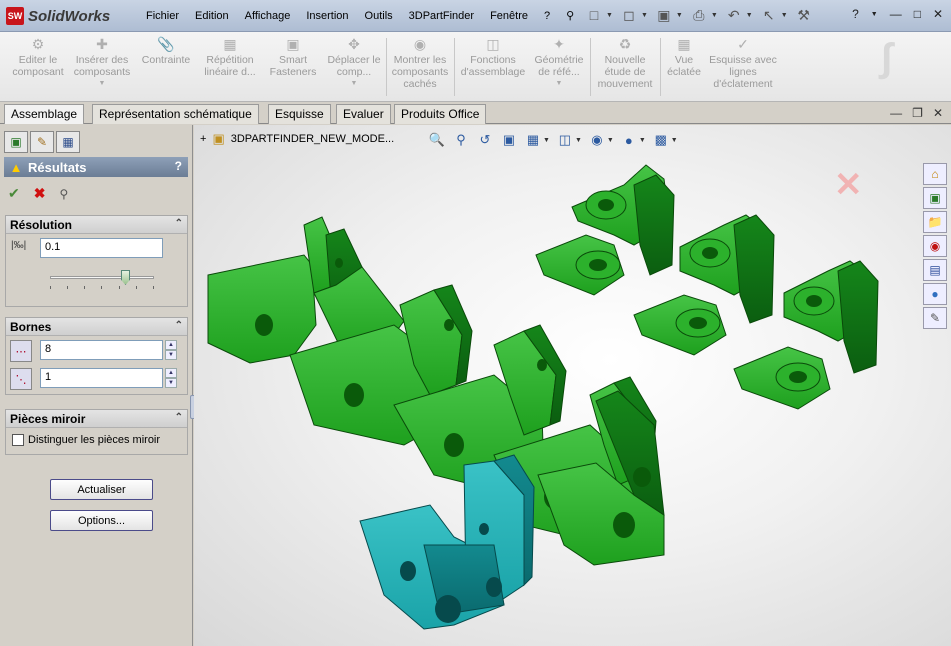 The width and height of the screenshot is (951, 646). I want to click on menu-edition: Edition, so click(212, 16).